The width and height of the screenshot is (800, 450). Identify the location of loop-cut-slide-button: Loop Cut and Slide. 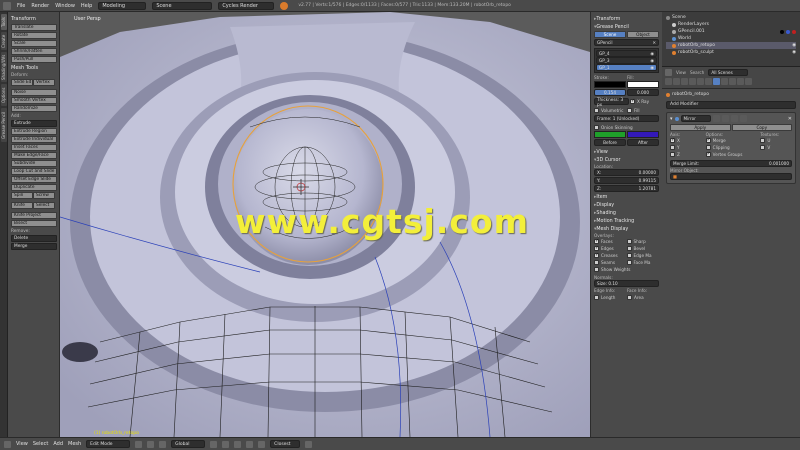
(34, 171).